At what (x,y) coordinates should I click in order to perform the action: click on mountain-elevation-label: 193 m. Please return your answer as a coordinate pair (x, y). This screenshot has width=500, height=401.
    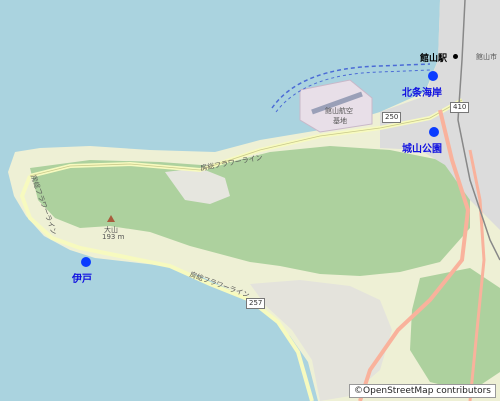
    Looking at the image, I should click on (113, 237).